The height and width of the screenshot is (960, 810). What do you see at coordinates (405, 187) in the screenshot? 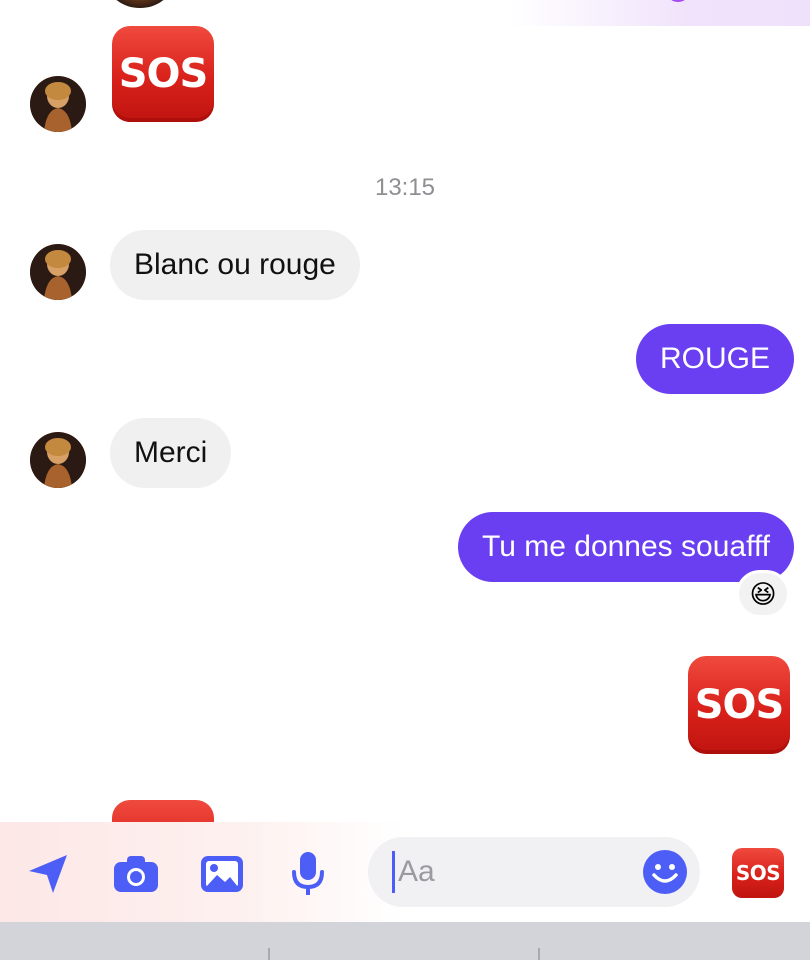
I see `message-timestamp: 13:15` at bounding box center [405, 187].